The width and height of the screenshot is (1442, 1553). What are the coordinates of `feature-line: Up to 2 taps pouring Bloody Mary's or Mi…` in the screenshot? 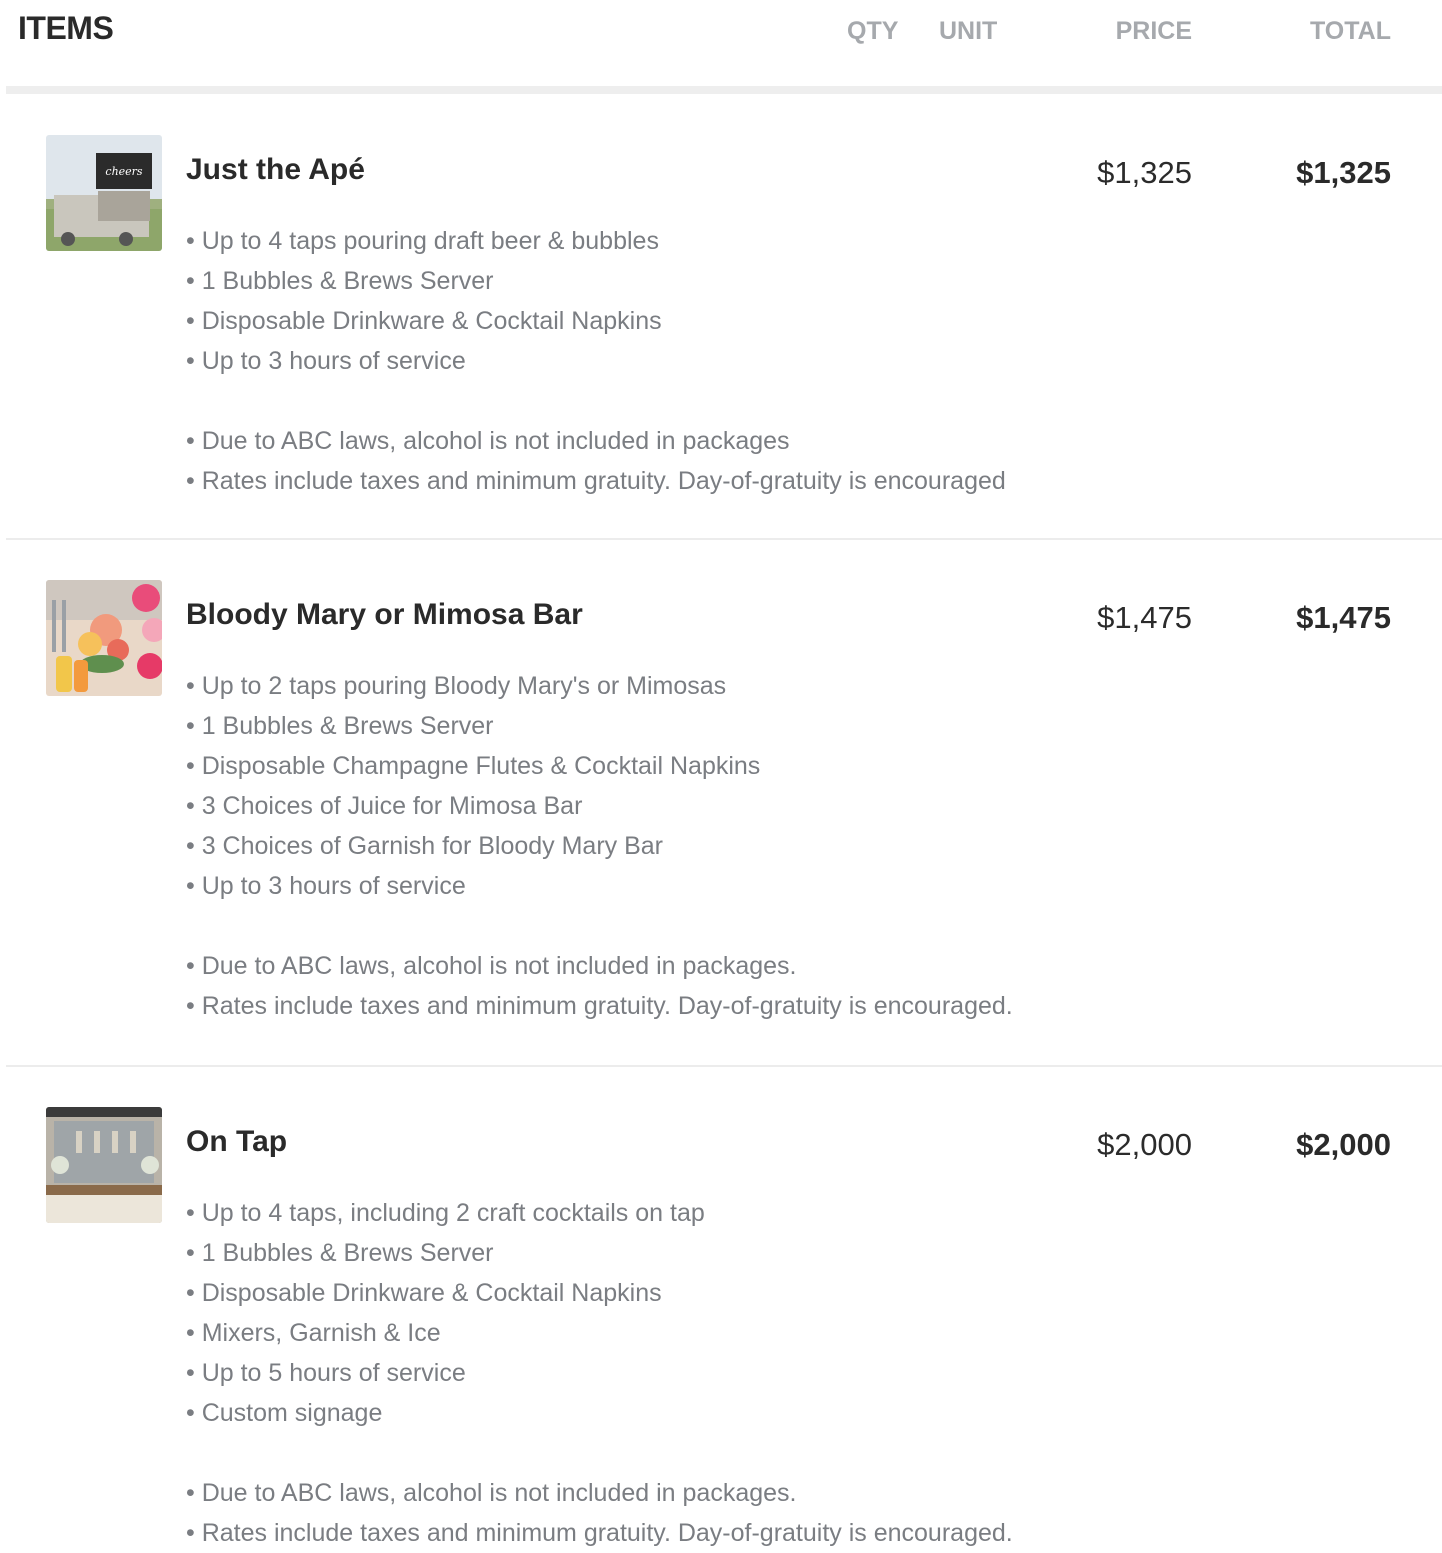 It's located at (599, 686).